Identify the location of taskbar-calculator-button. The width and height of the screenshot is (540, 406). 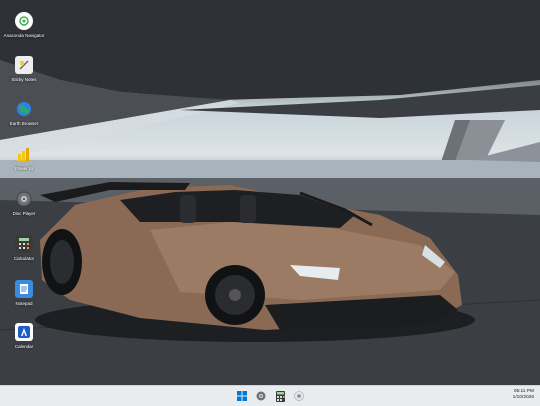
(280, 396).